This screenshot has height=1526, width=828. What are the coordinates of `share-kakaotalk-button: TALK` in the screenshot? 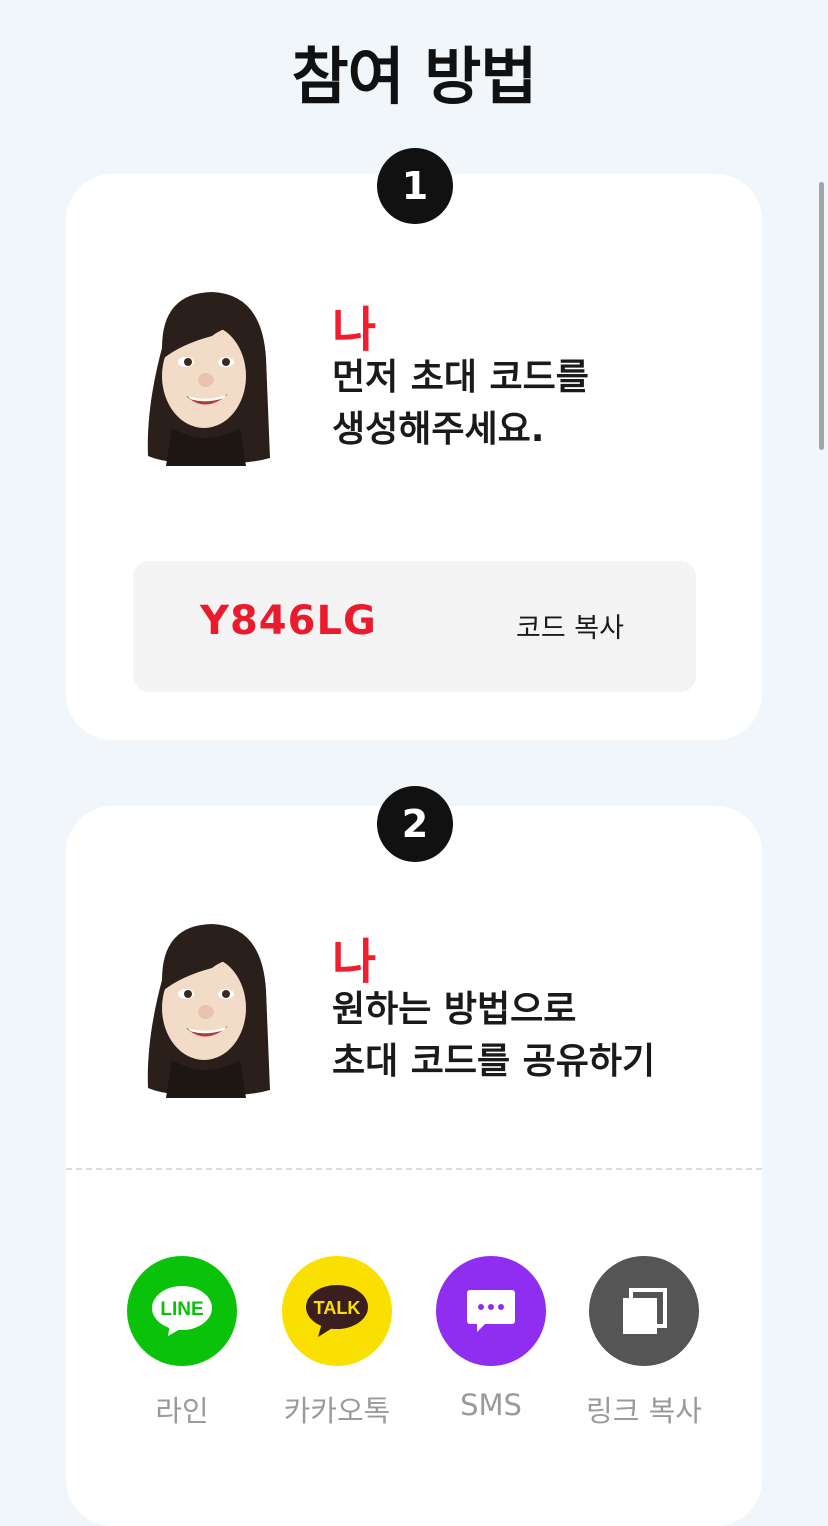 It's located at (337, 1311).